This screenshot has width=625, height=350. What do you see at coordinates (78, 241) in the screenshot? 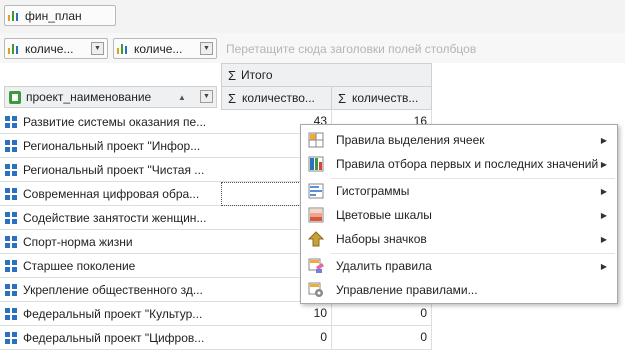
I see `row-label: Спорт-норма жизни` at bounding box center [78, 241].